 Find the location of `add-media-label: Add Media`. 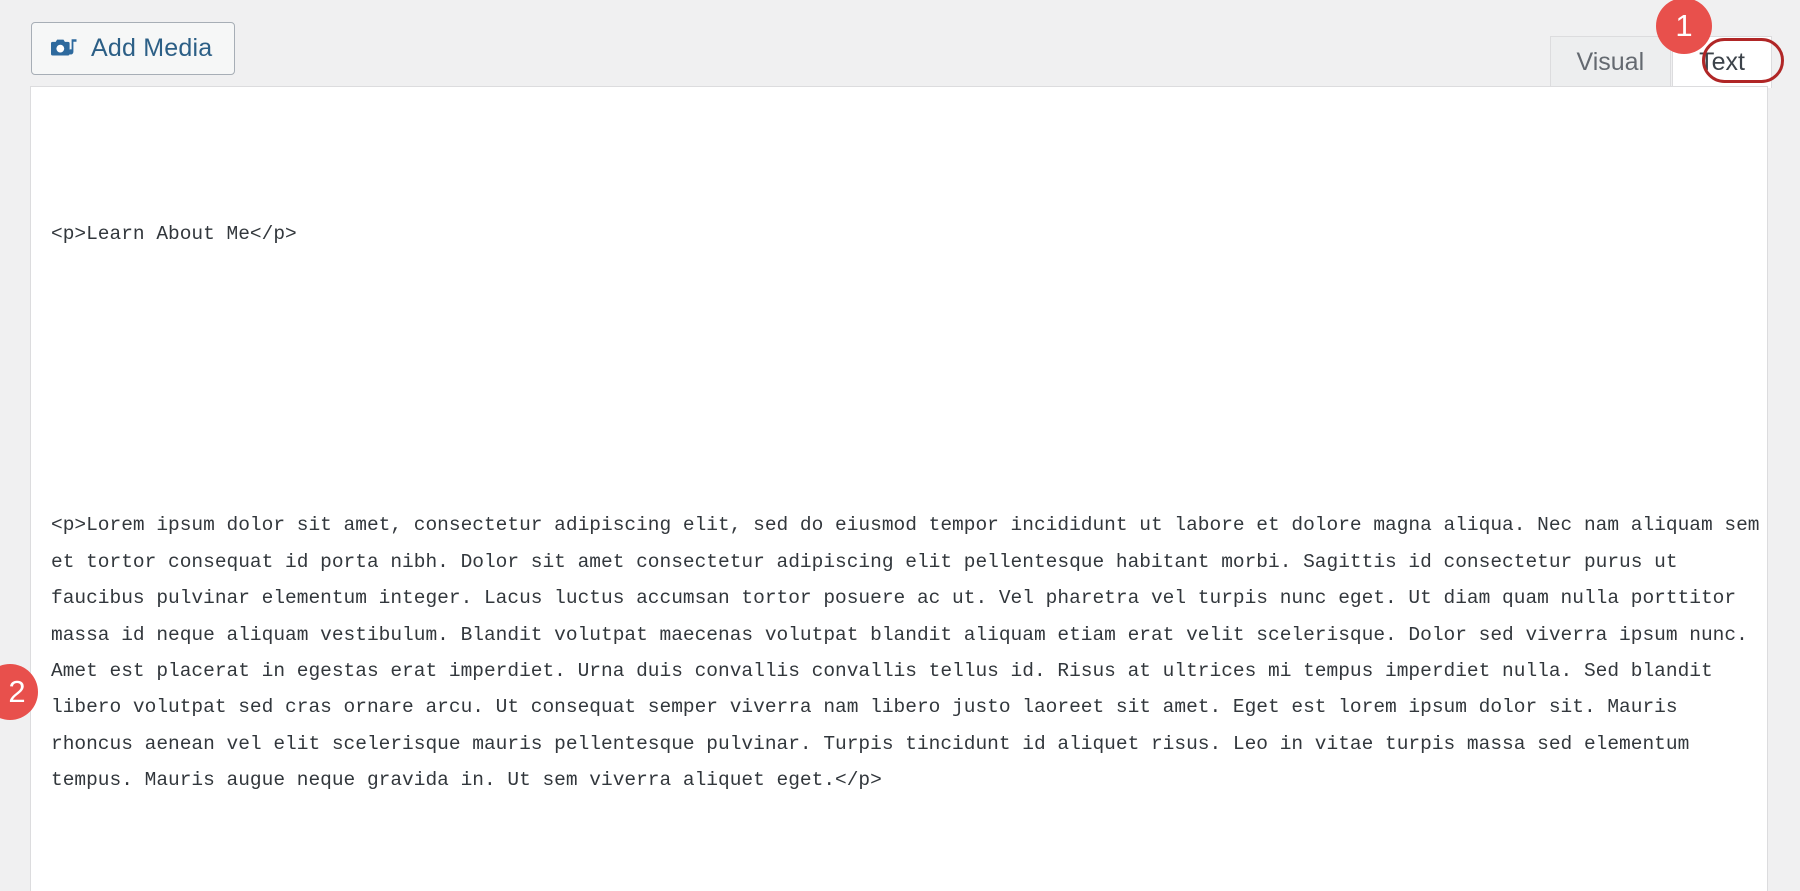

add-media-label: Add Media is located at coordinates (152, 48).